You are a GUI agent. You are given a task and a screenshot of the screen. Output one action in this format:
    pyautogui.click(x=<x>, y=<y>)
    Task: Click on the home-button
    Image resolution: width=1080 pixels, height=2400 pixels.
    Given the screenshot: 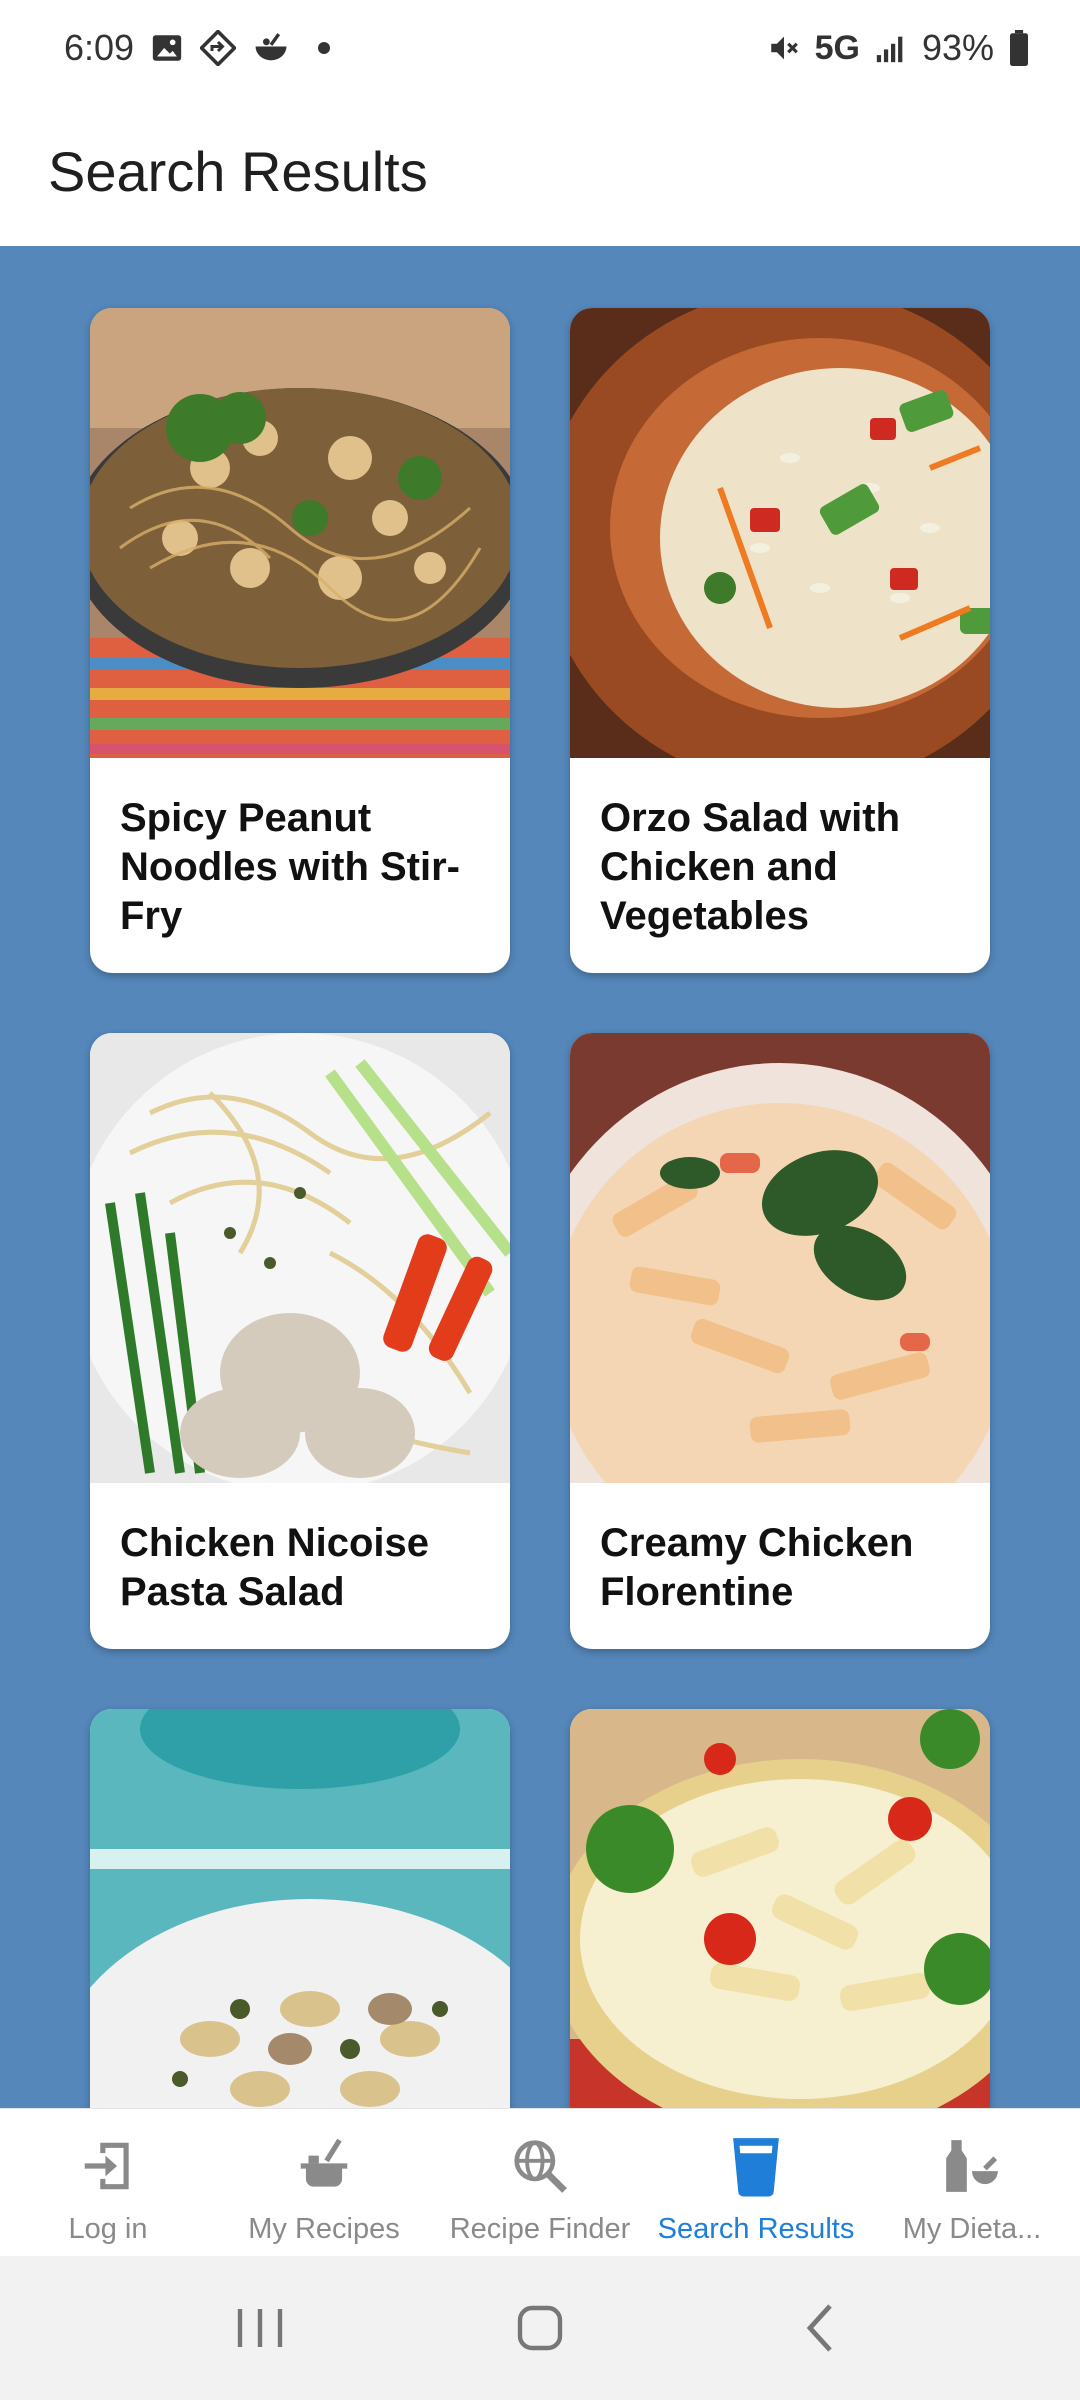 What is the action you would take?
    pyautogui.click(x=540, y=2328)
    